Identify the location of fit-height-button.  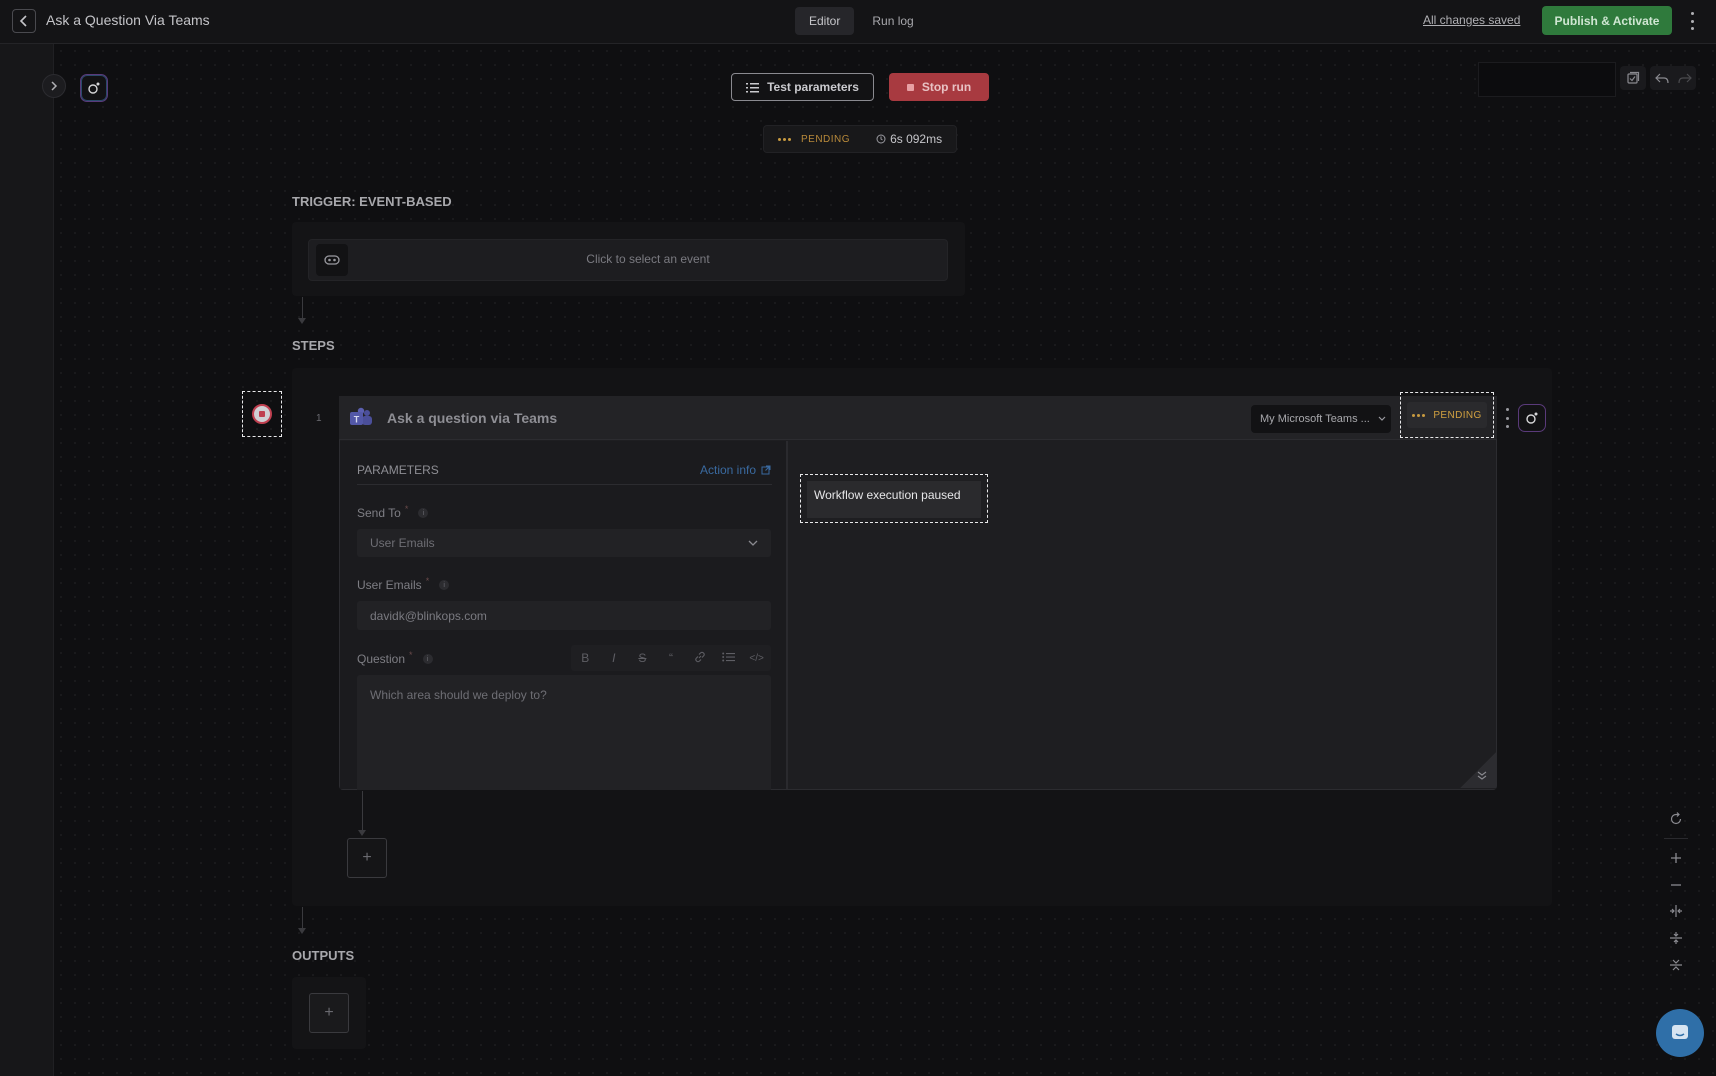
(1676, 938).